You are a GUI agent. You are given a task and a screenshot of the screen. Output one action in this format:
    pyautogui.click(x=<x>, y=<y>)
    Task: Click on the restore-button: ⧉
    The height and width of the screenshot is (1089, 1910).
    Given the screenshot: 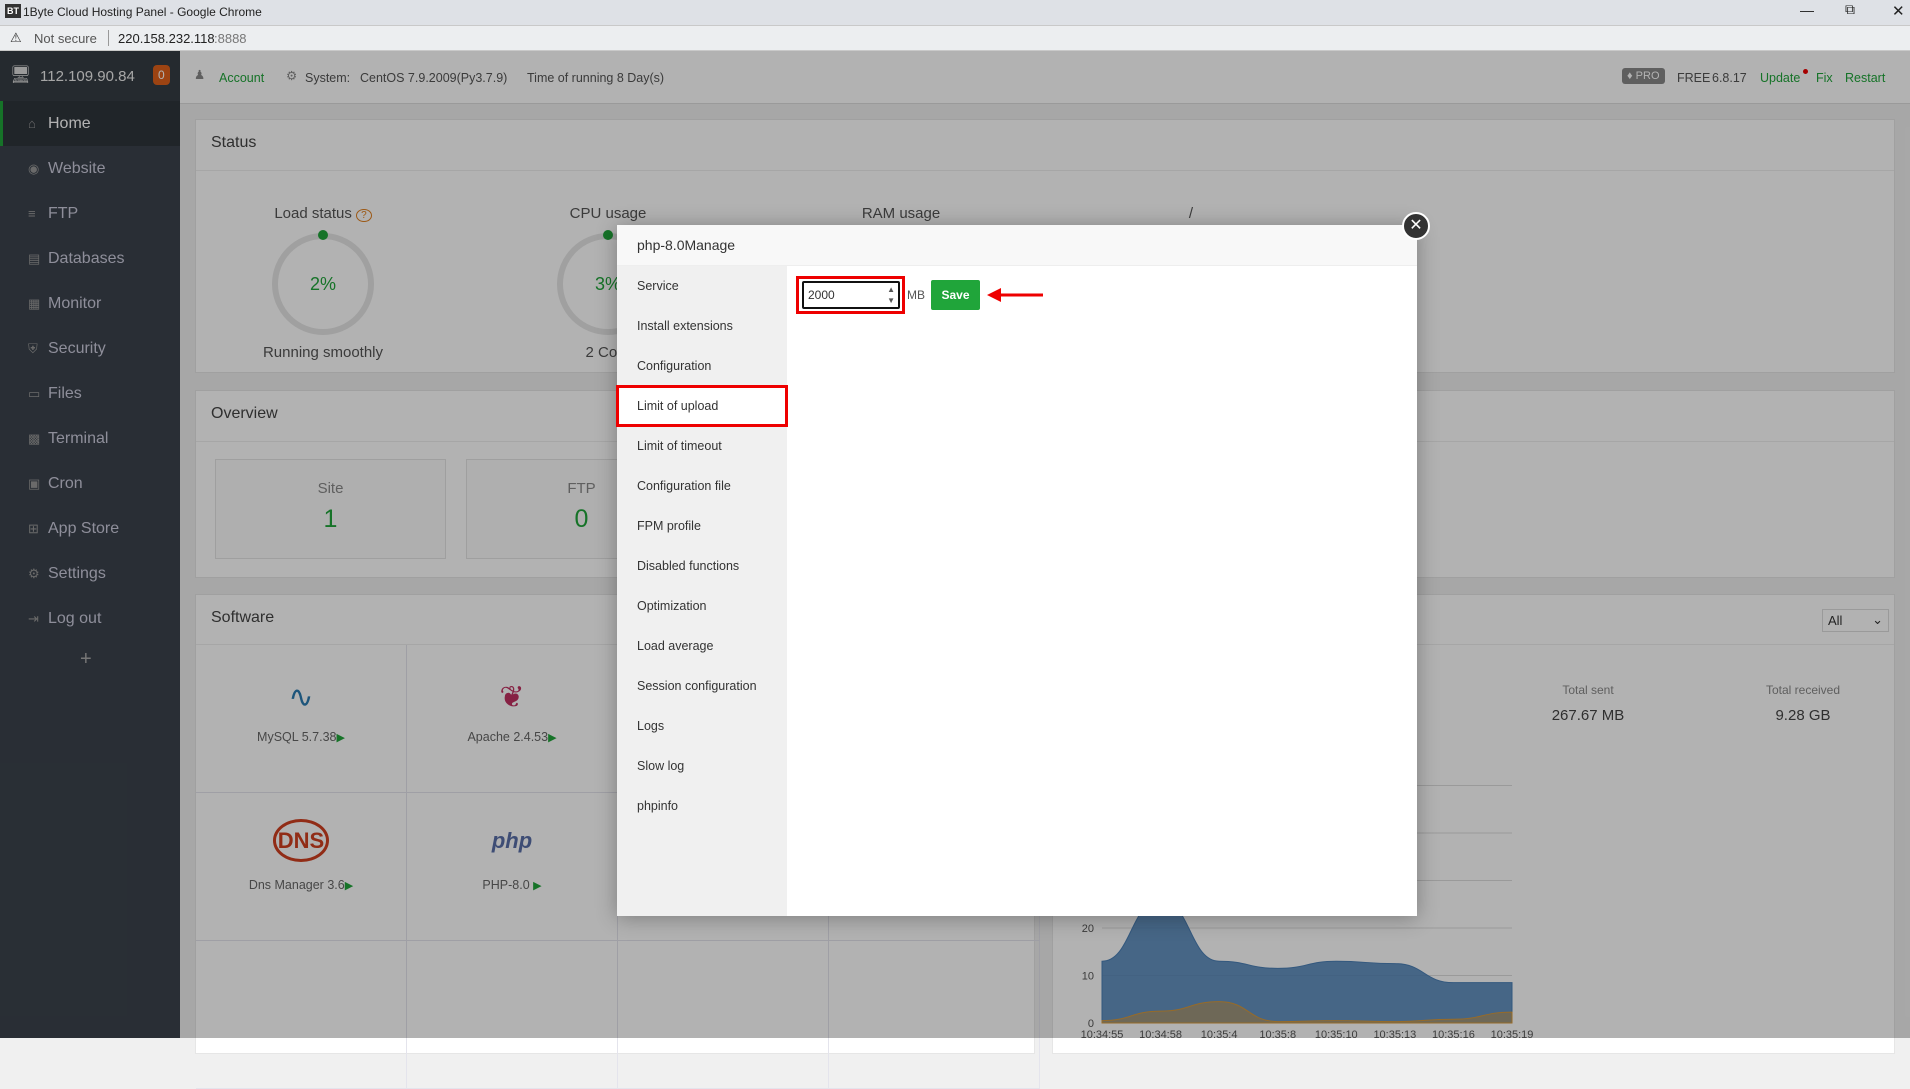 What is the action you would take?
    pyautogui.click(x=1850, y=9)
    